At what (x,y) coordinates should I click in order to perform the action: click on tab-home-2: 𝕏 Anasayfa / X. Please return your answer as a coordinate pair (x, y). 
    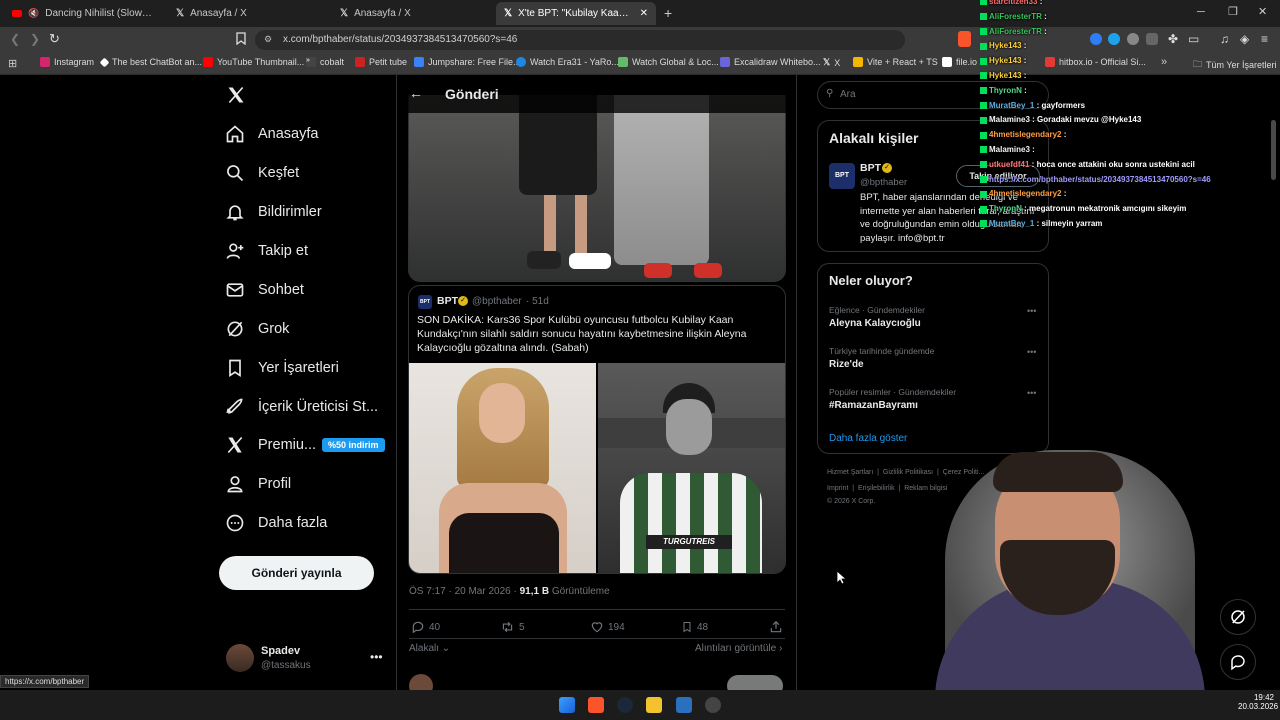
    Looking at the image, I should click on (412, 13).